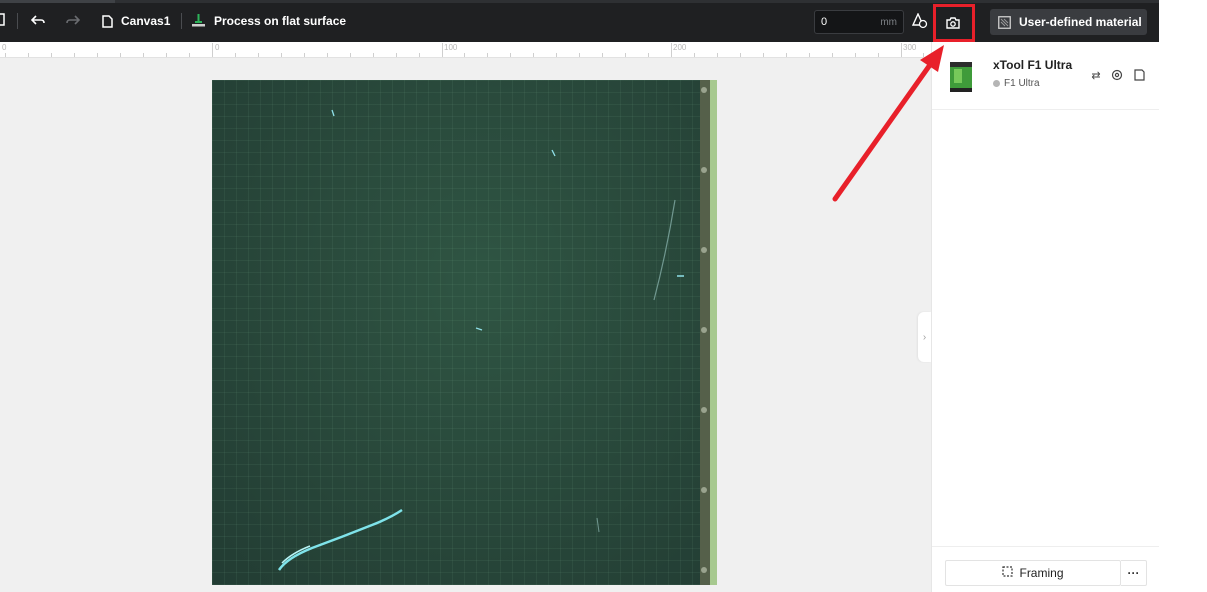 The height and width of the screenshot is (592, 1207). What do you see at coordinates (996, 83) in the screenshot?
I see `connection-status-dot` at bounding box center [996, 83].